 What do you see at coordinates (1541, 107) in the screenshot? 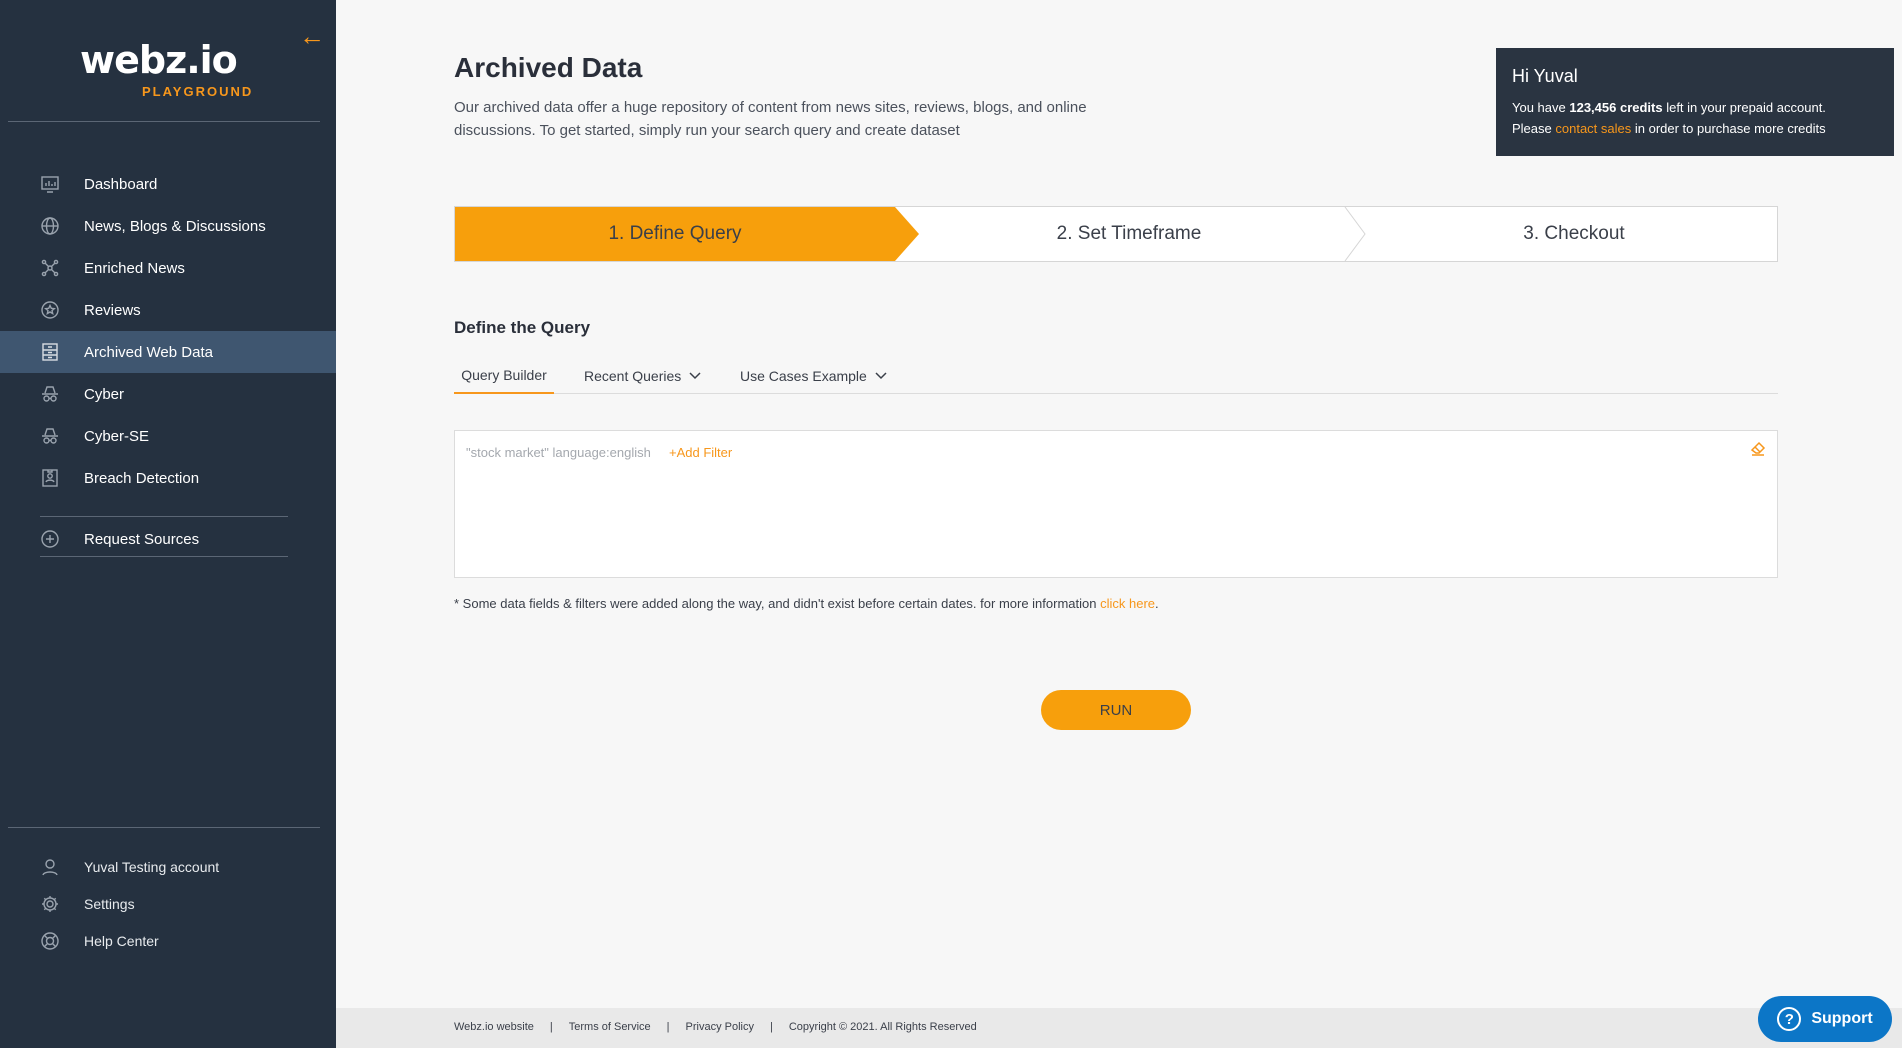
I see `credits-prefix: You have` at bounding box center [1541, 107].